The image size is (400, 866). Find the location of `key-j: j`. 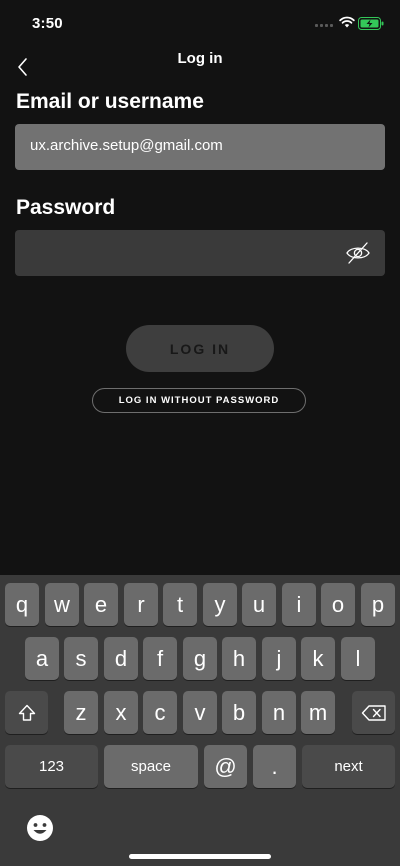

key-j: j is located at coordinates (279, 658).